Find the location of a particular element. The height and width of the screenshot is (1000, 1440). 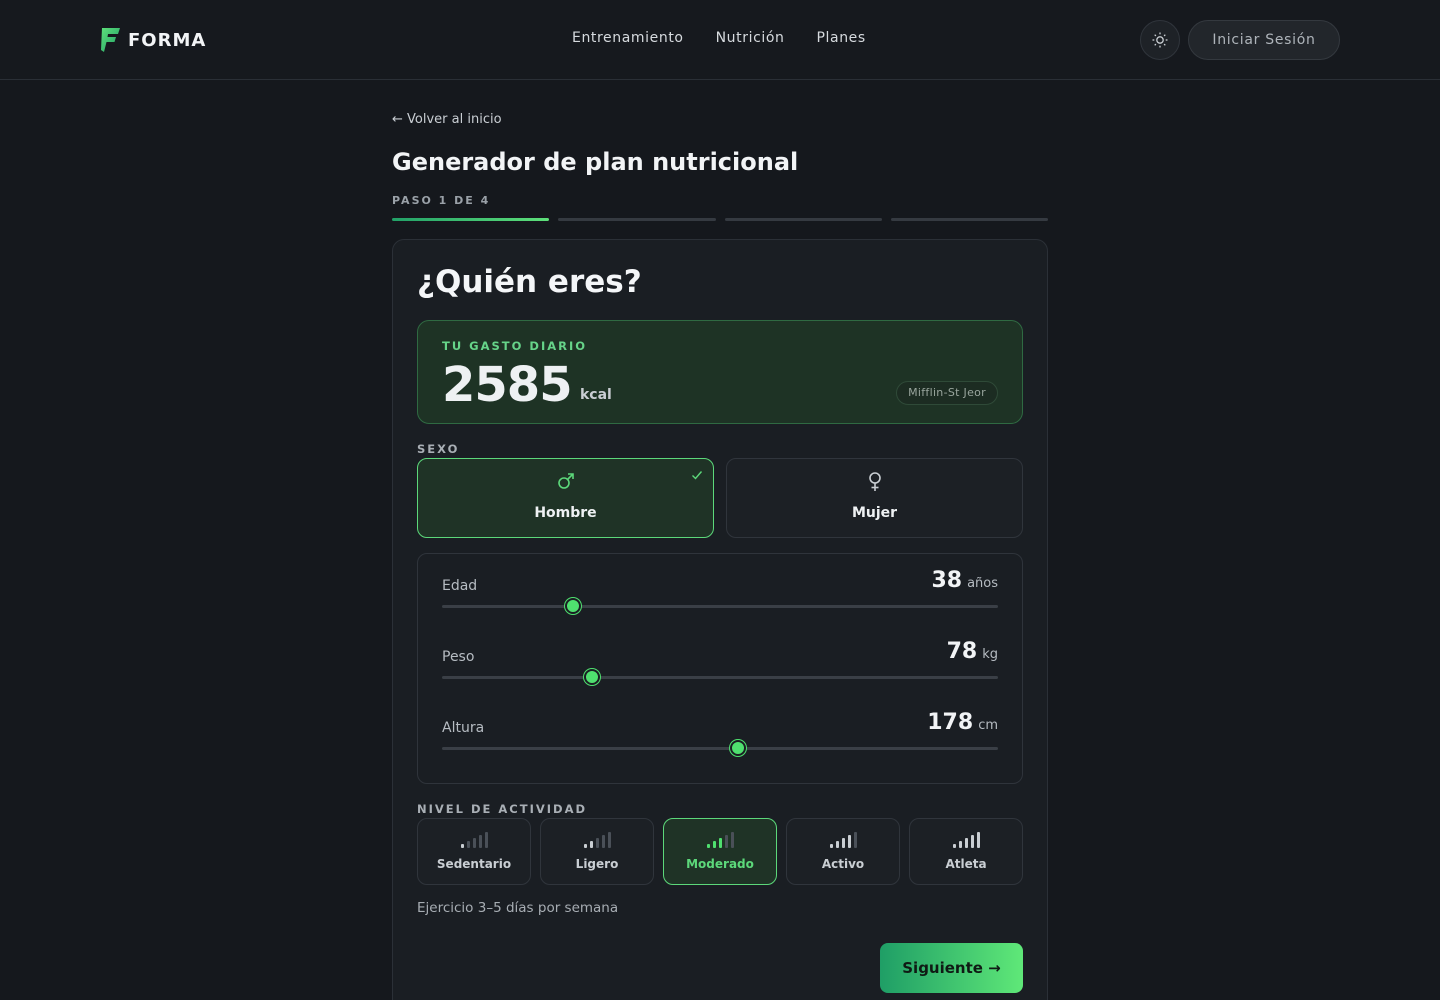

slider-peso: Peso 78 kg is located at coordinates (720, 669).